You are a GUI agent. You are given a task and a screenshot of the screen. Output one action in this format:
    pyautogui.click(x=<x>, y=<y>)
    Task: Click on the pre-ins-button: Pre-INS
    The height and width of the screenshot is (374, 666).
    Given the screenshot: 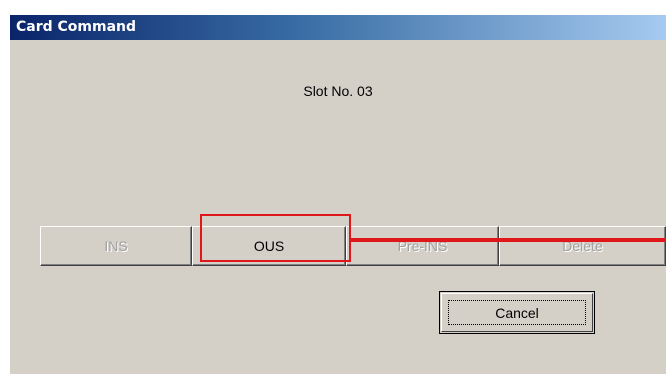 What is the action you would take?
    pyautogui.click(x=422, y=246)
    